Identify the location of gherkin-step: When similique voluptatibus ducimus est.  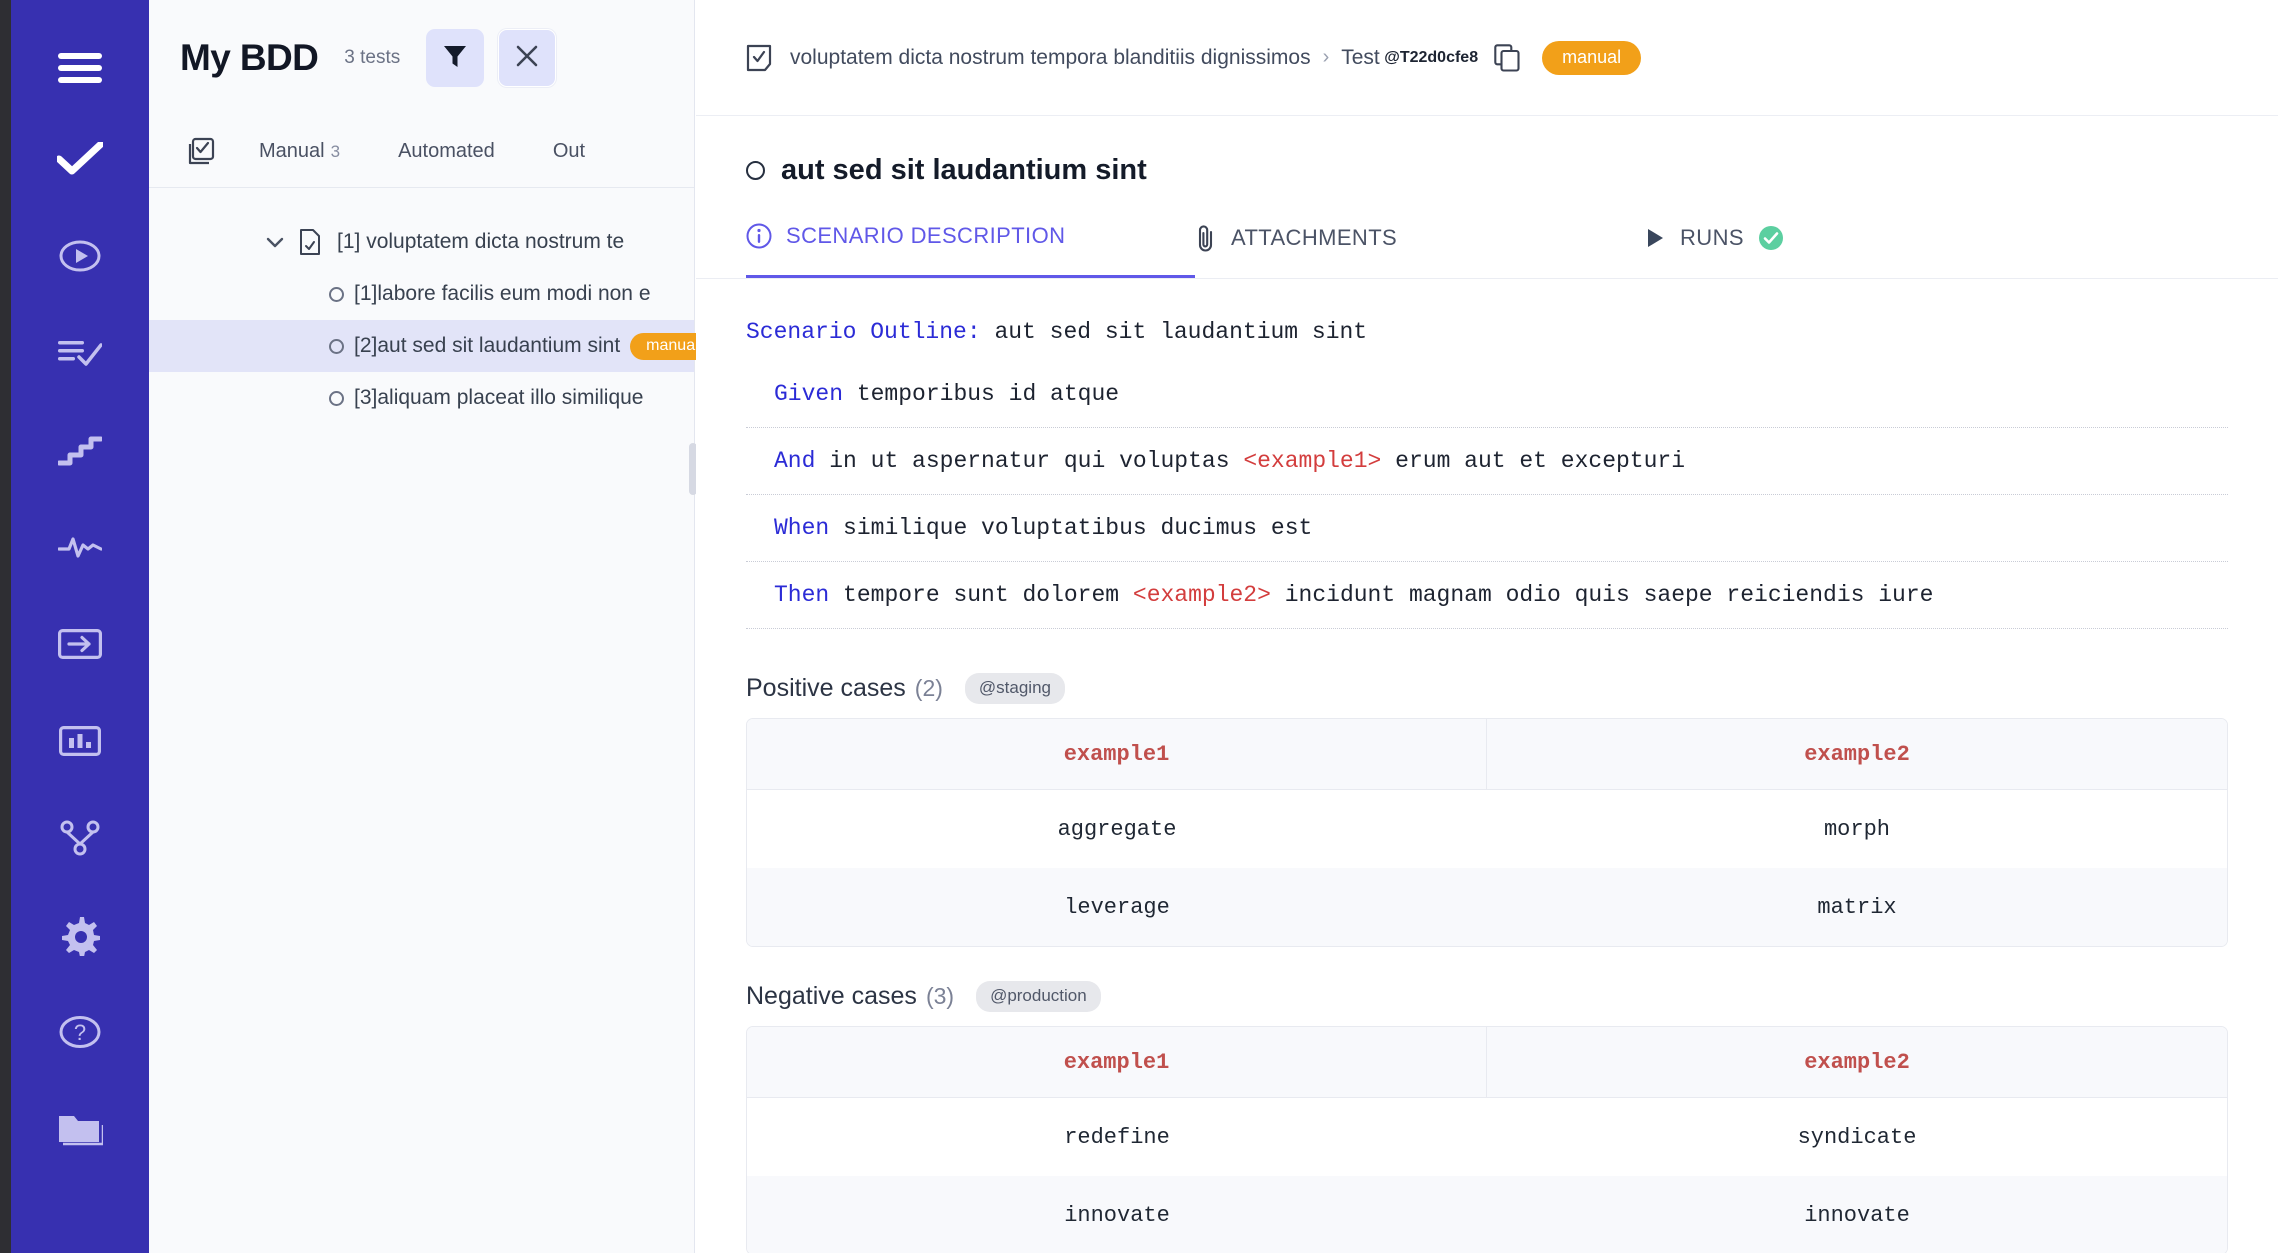
(1487, 528).